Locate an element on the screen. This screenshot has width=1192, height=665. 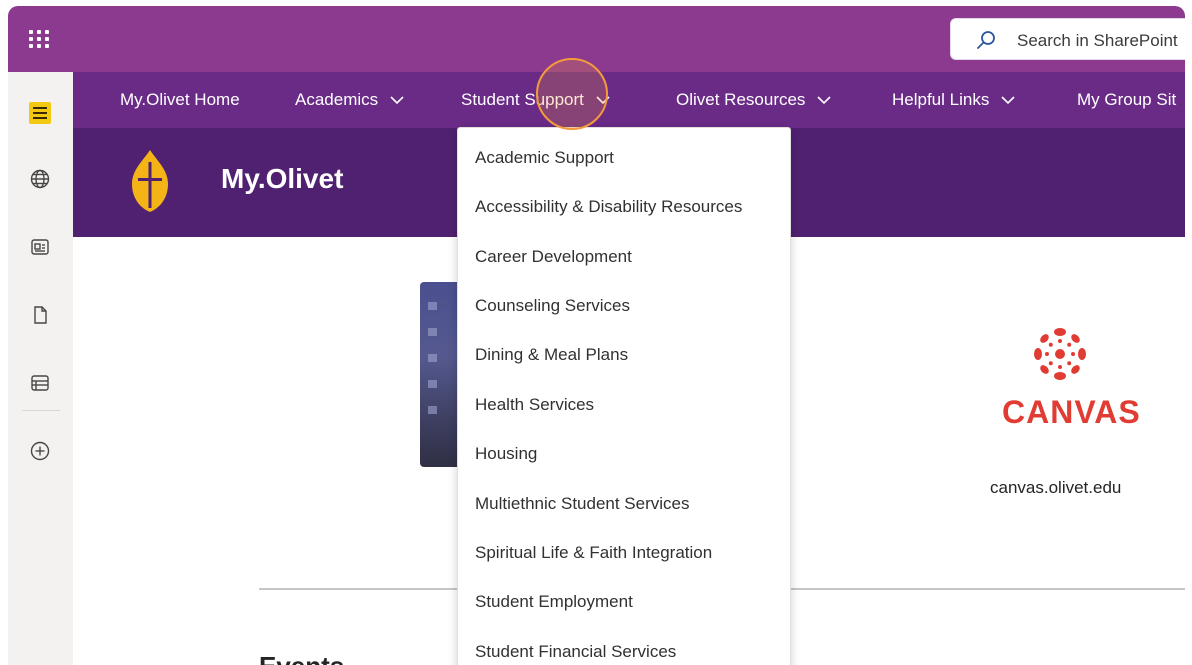
add-circle-icon is located at coordinates (40, 451).